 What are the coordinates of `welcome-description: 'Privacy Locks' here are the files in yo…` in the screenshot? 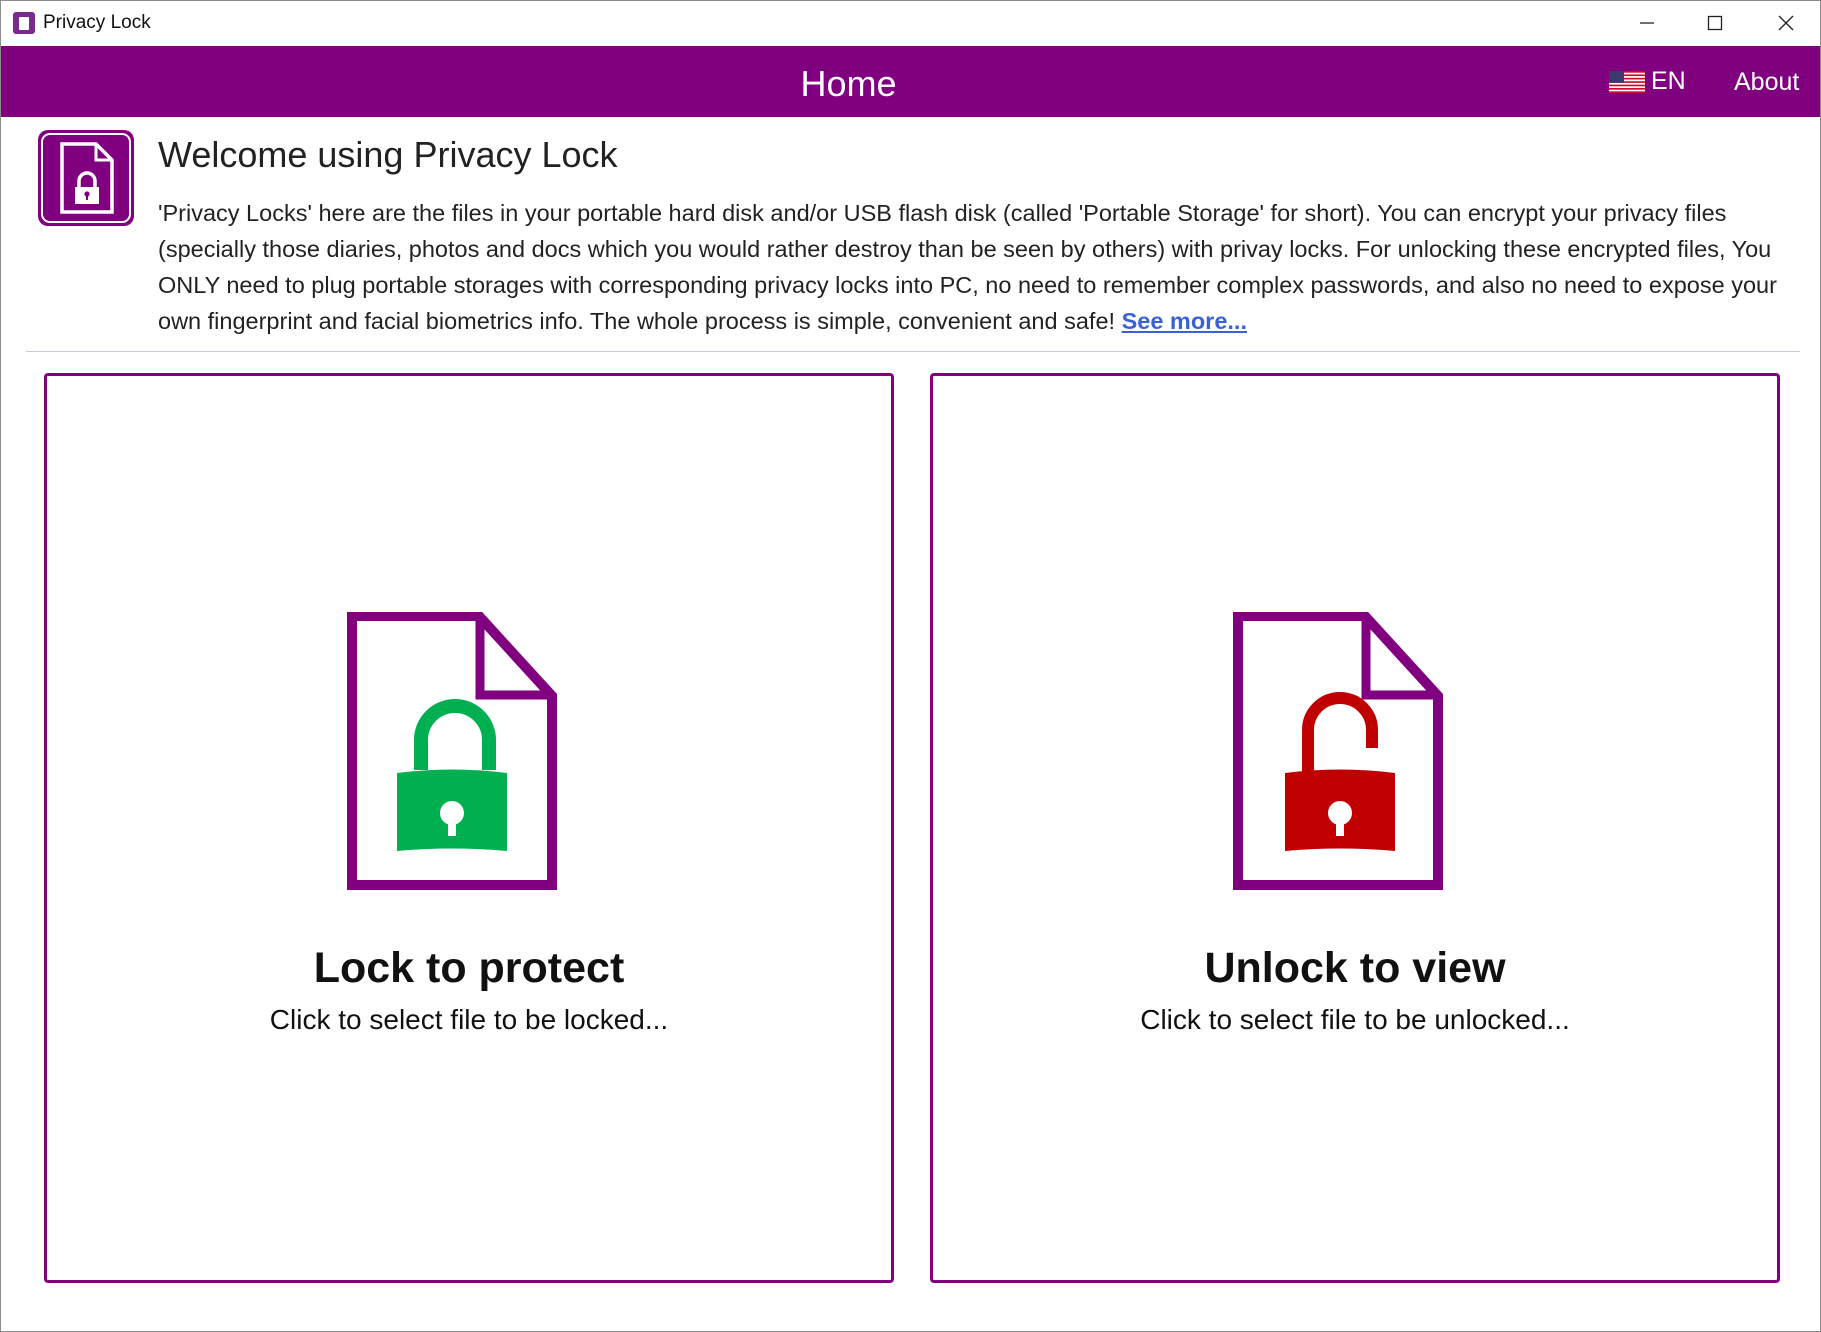 It's located at (968, 267).